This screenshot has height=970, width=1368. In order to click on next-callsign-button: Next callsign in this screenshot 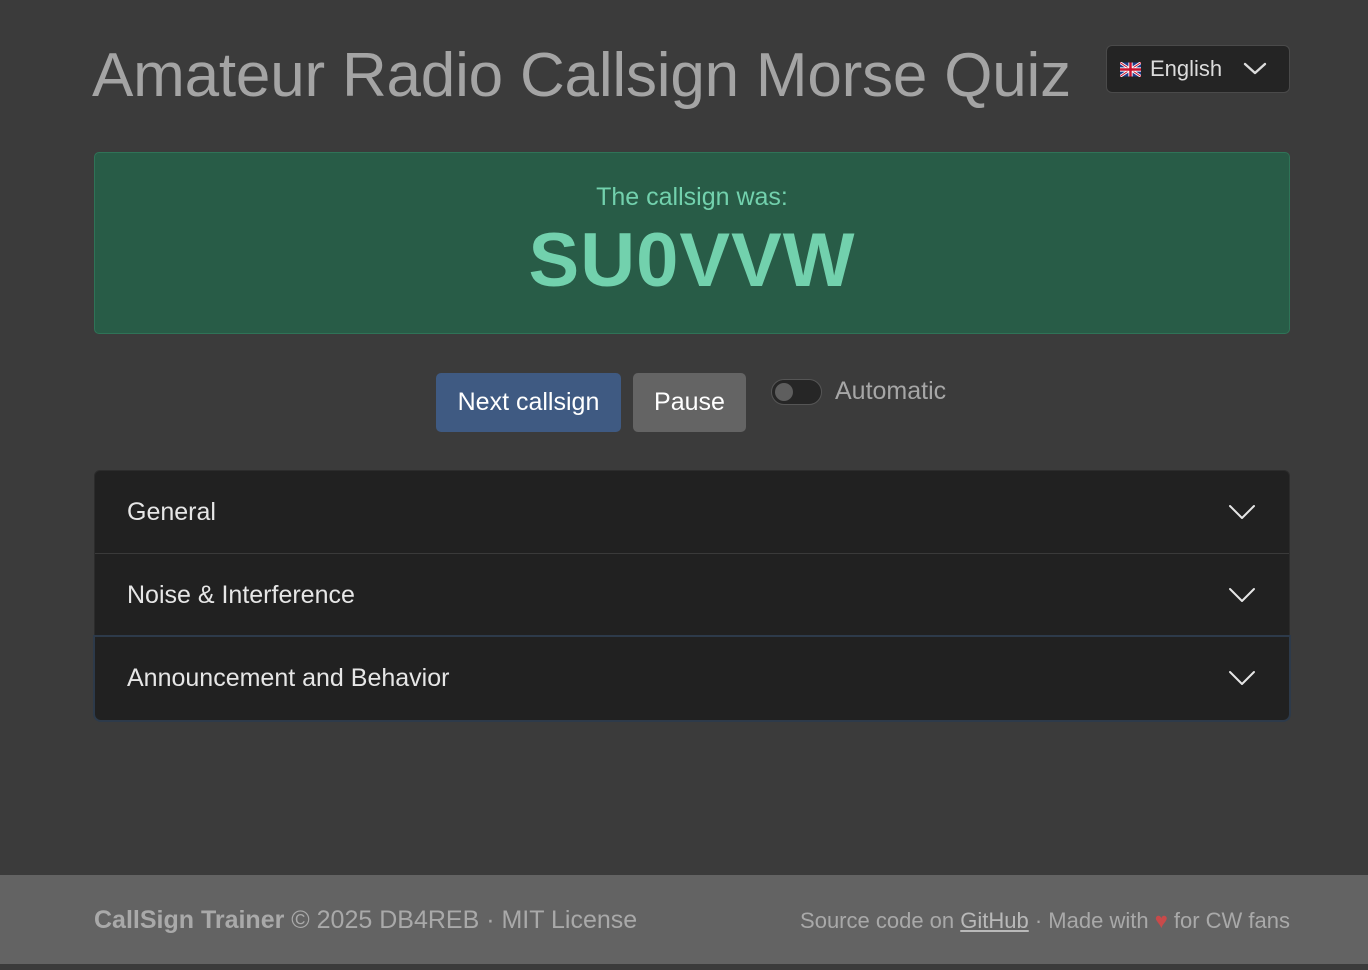, I will do `click(528, 402)`.